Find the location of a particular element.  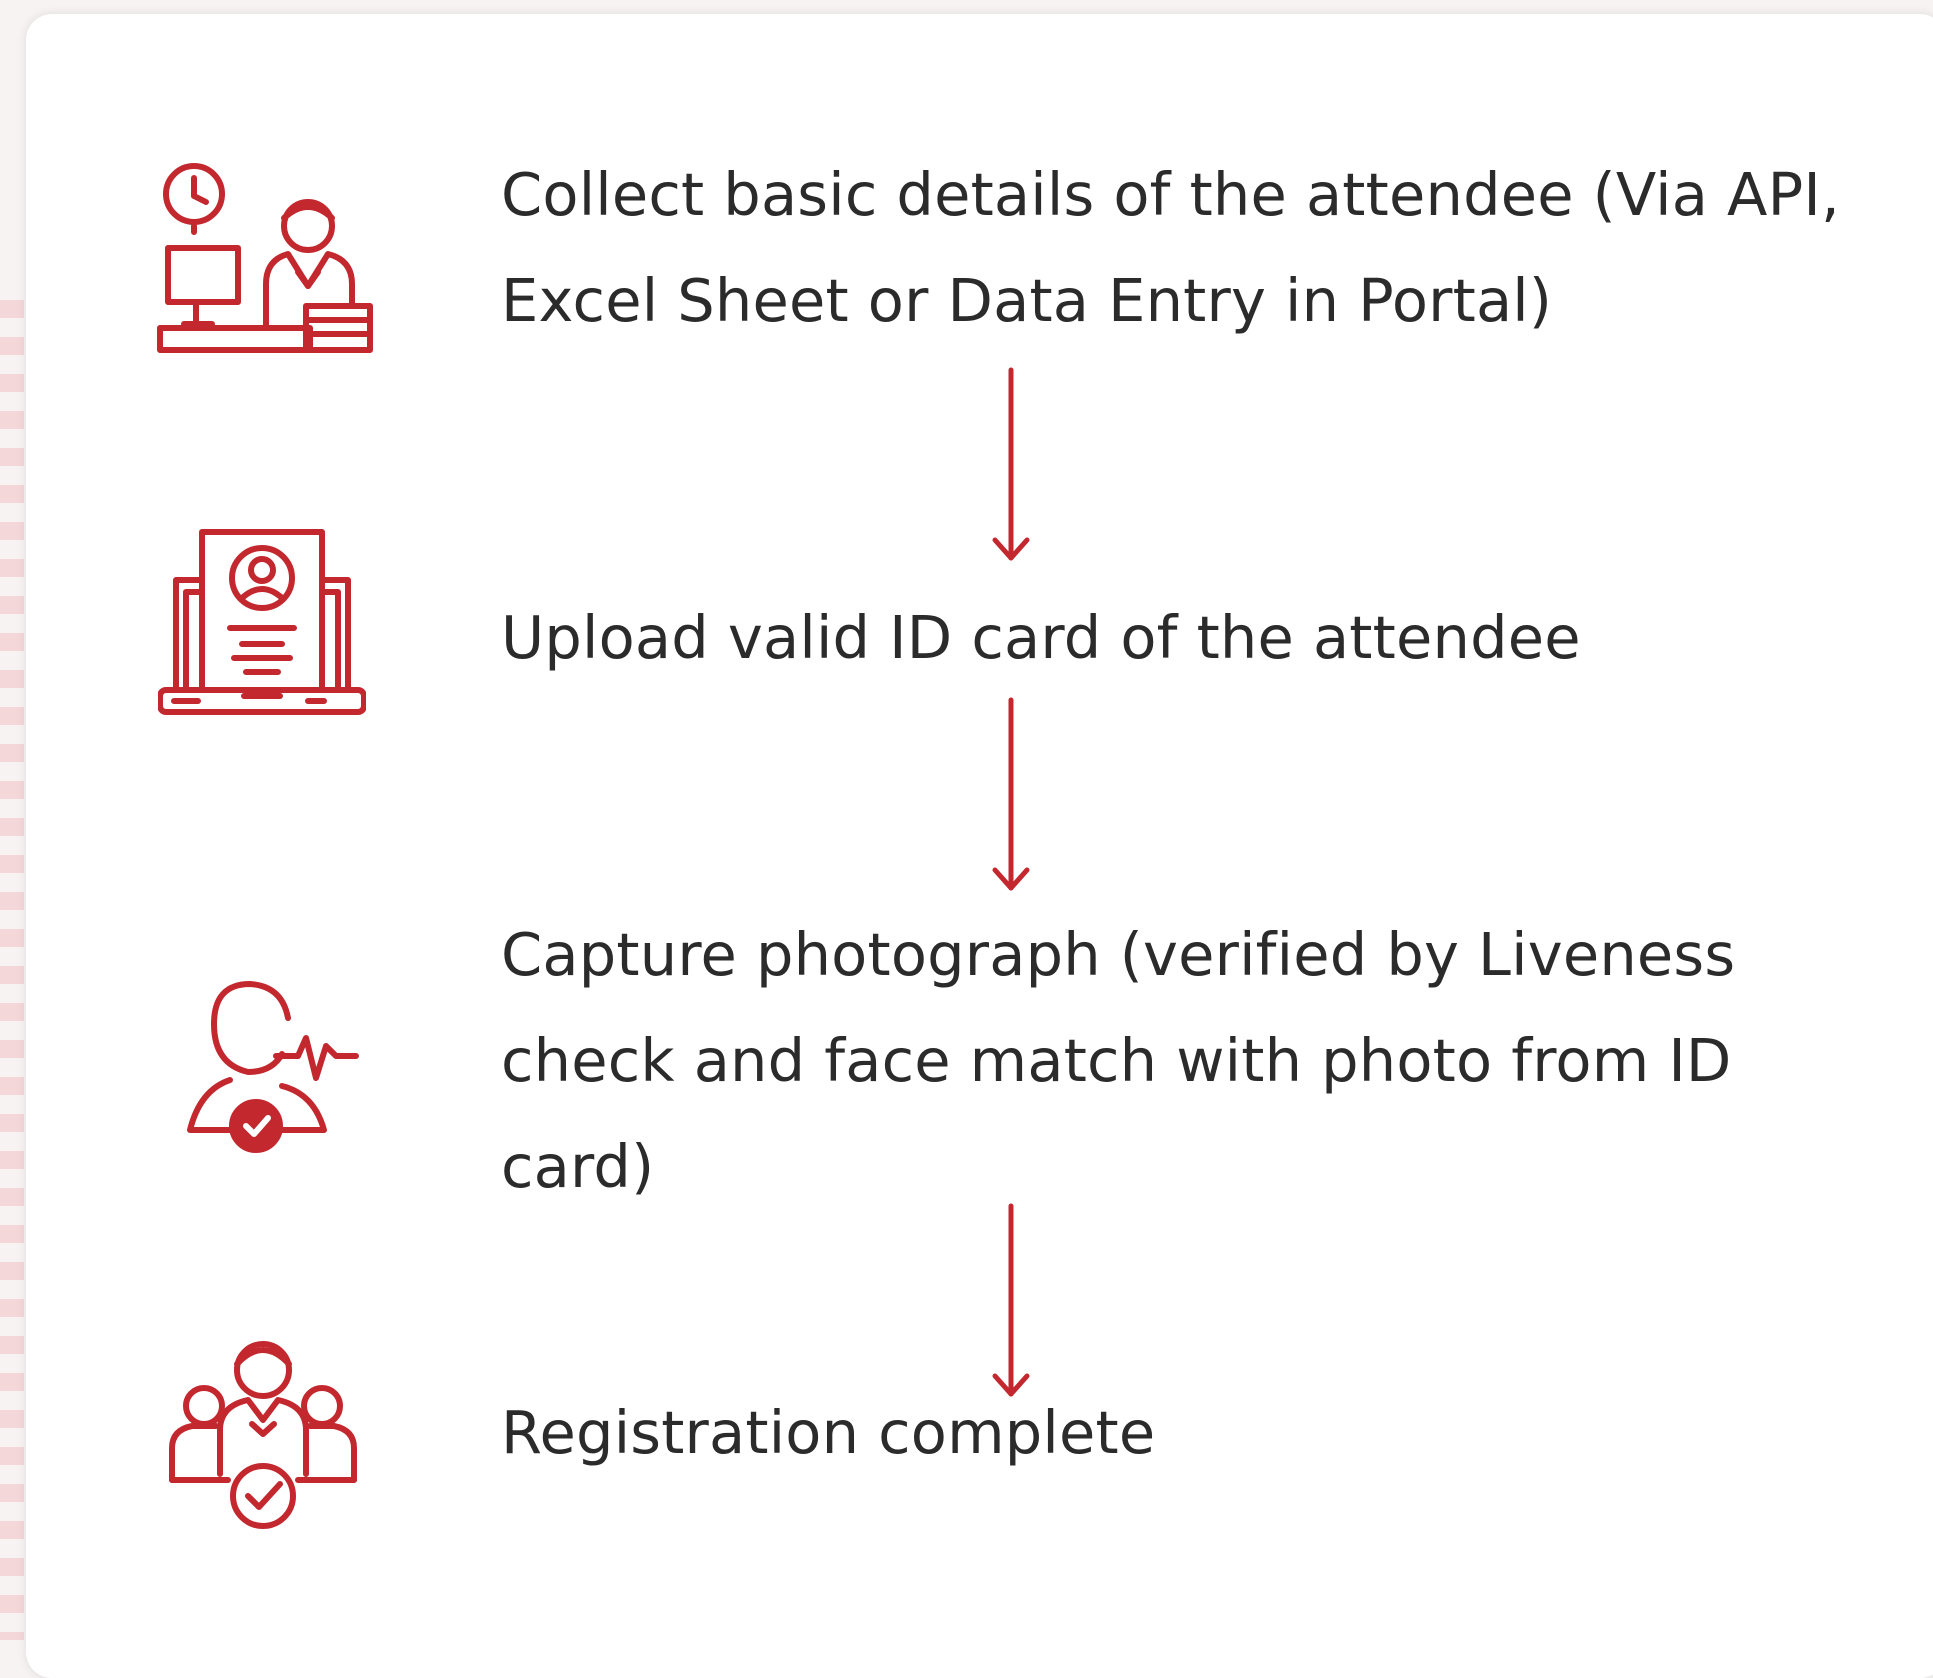

step-text-registration-complete: Registration complete is located at coordinates (828, 1432).